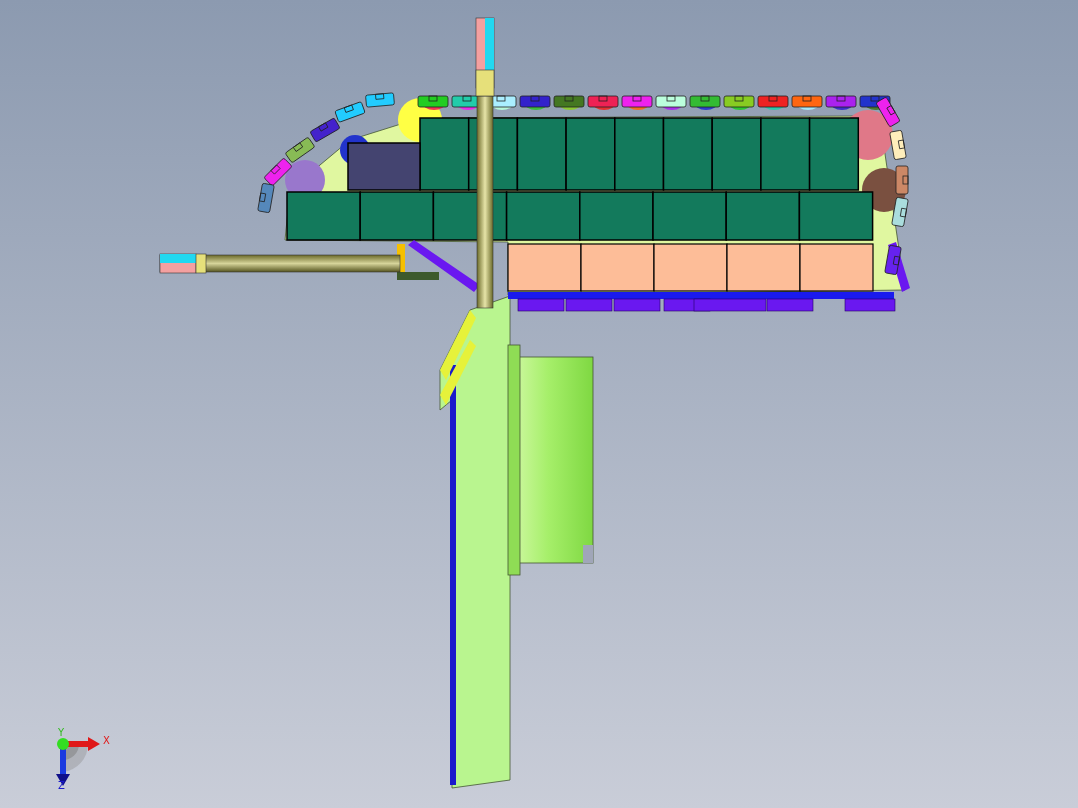 This screenshot has width=1078, height=808. Describe the element at coordinates (106, 740) in the screenshot. I see `x-axis-label: X` at that location.